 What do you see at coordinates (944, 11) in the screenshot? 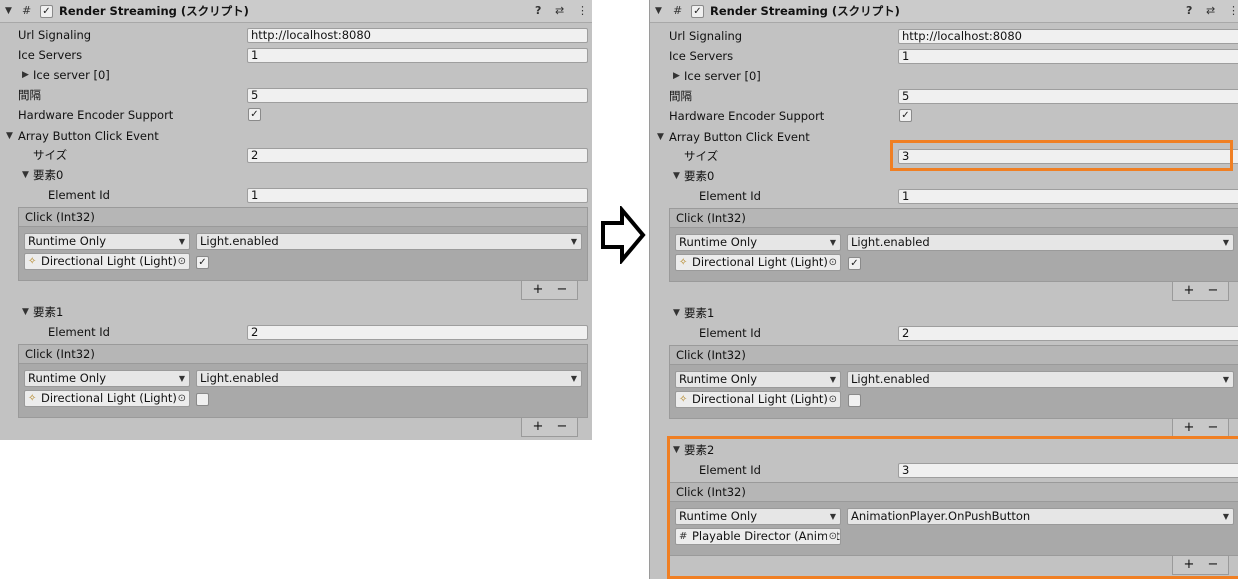
I see `component-header: ▼ # ✓ Render Streaming (スクリプト) ? ⇄ ⋮` at bounding box center [944, 11].